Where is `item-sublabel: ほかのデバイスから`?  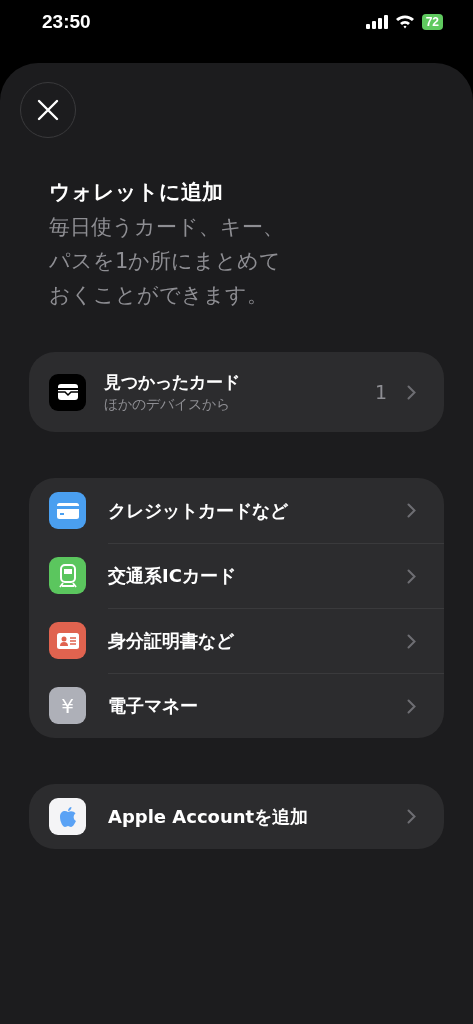 item-sublabel: ほかのデバイスから is located at coordinates (167, 404).